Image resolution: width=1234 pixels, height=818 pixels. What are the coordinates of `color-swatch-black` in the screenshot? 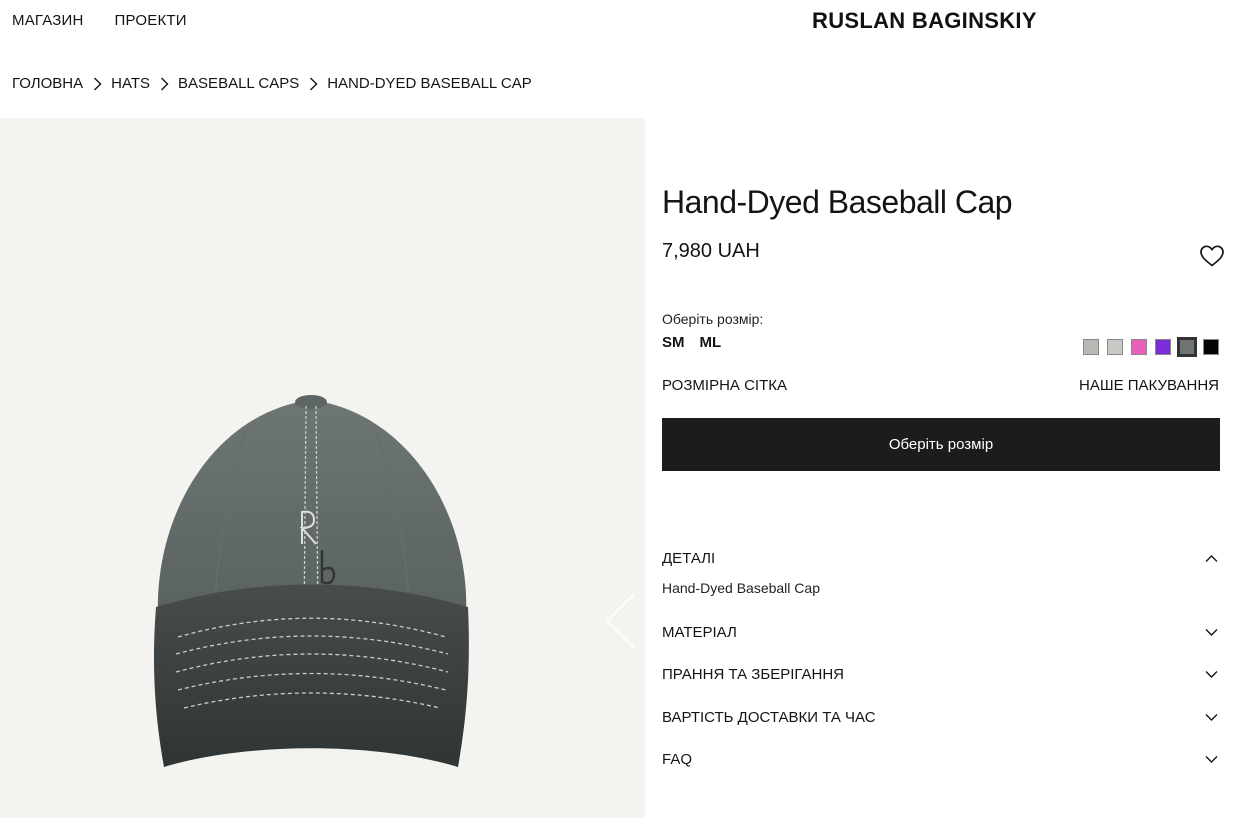 It's located at (1211, 347).